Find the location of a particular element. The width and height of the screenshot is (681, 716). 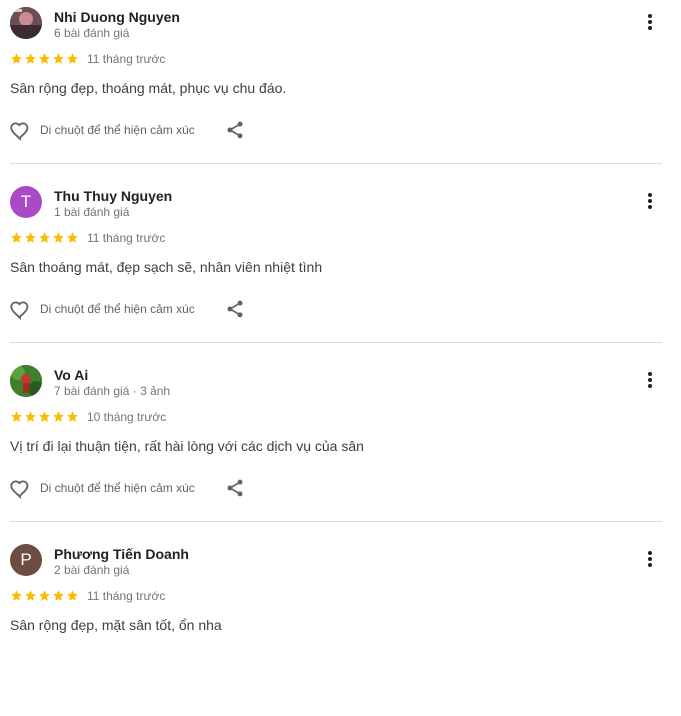

reviewer-name: Phương Tiến Doanh is located at coordinates (121, 554).